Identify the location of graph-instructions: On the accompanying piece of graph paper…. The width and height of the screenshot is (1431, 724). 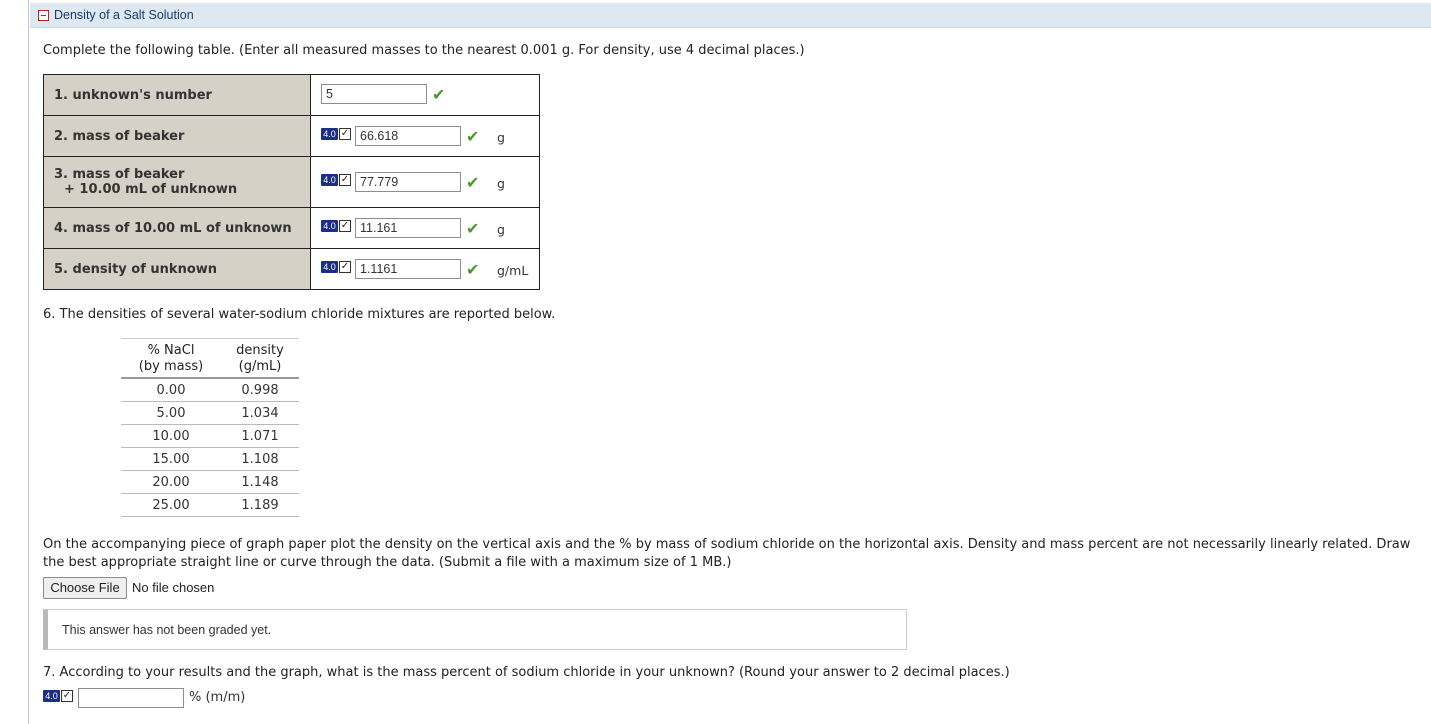
(727, 553).